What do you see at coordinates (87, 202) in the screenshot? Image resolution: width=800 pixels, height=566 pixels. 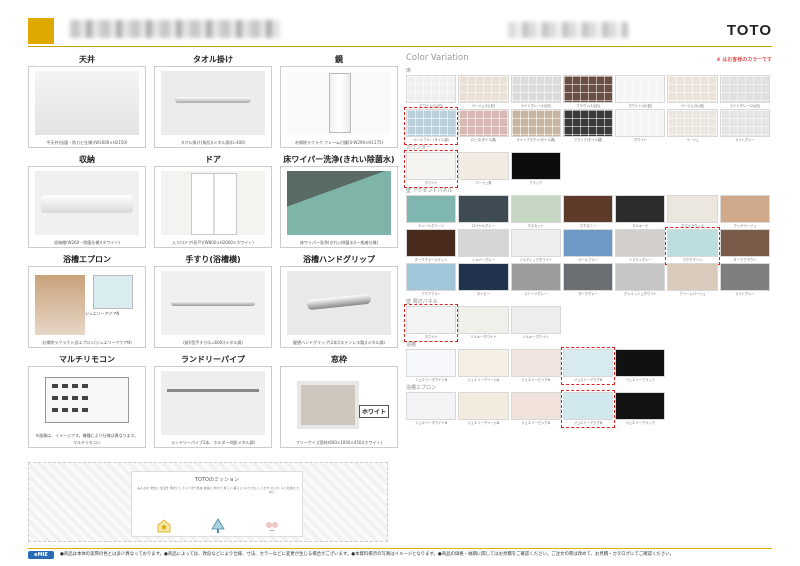 I see `product-card: 収納 収納棚(W260・除菌仕様)(ホワイト)` at bounding box center [87, 202].